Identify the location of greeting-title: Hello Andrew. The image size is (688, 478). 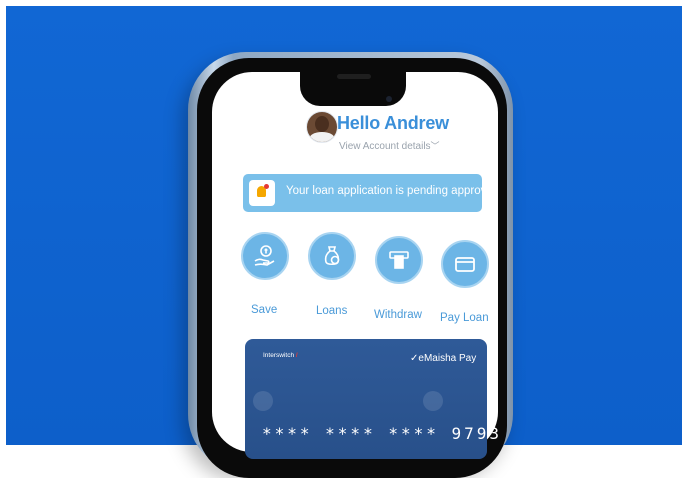
(393, 123).